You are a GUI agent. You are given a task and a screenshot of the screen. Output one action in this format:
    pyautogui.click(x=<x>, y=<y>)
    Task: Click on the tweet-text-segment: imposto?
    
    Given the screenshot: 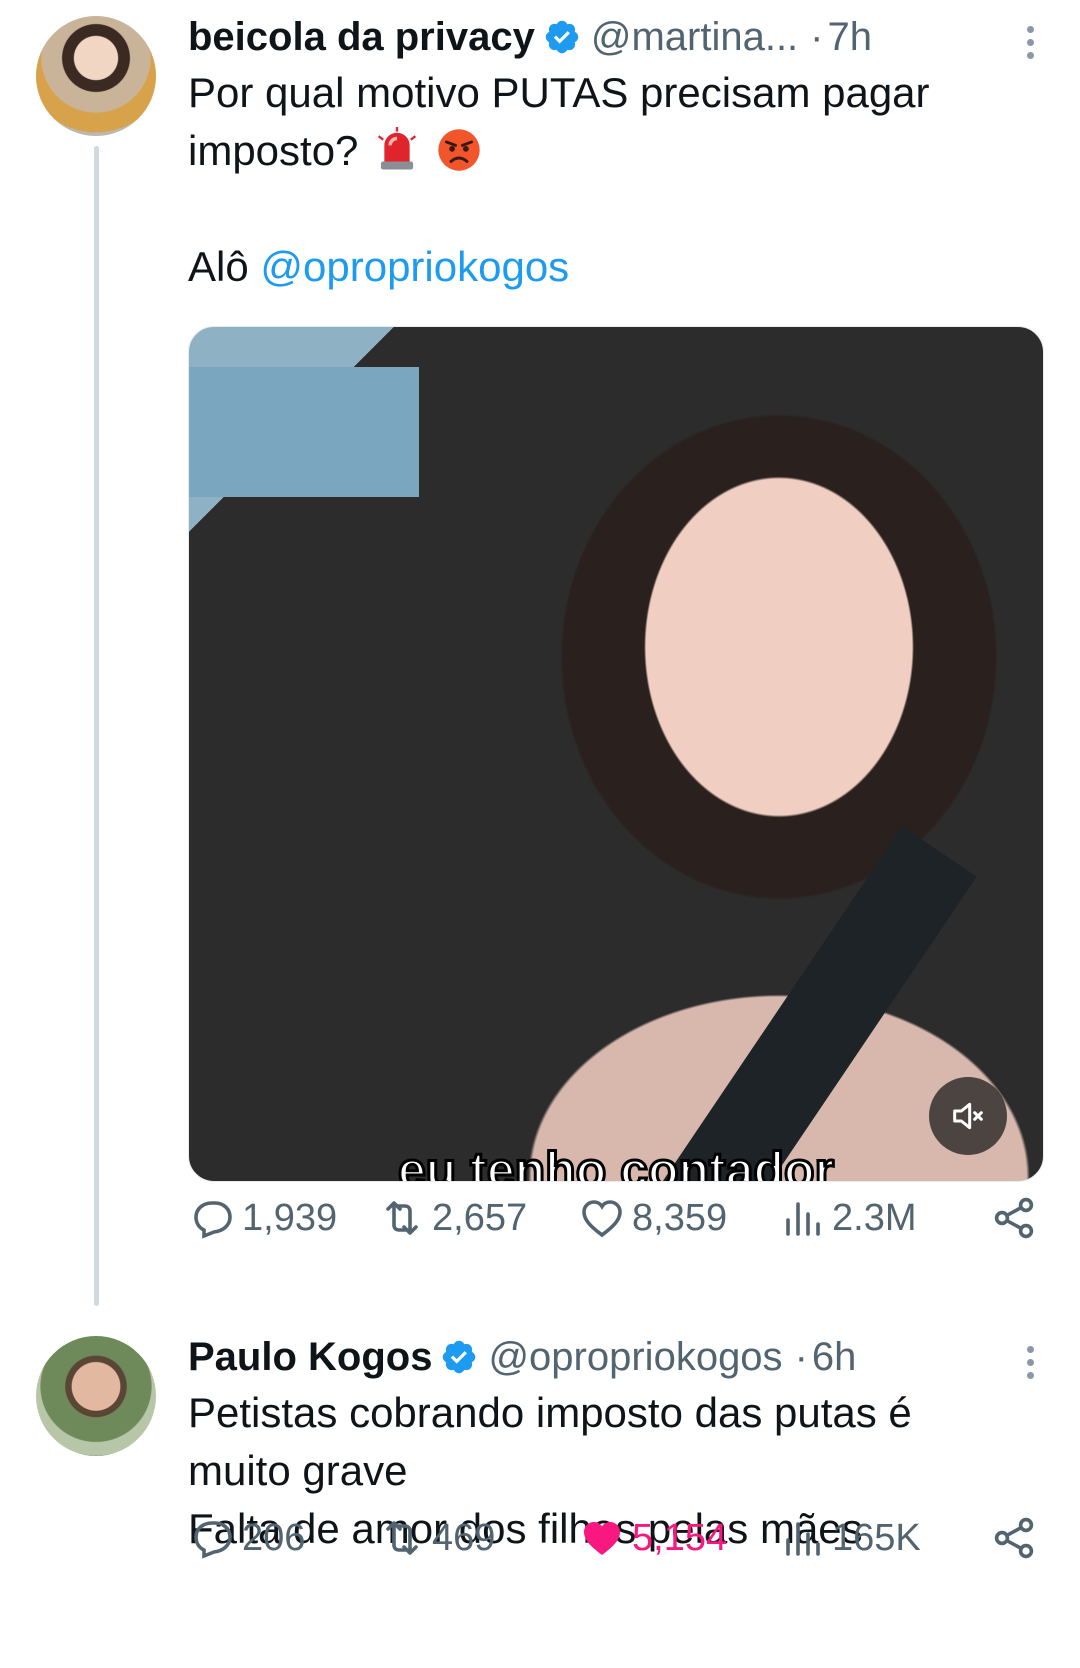 What is the action you would take?
    pyautogui.click(x=273, y=150)
    